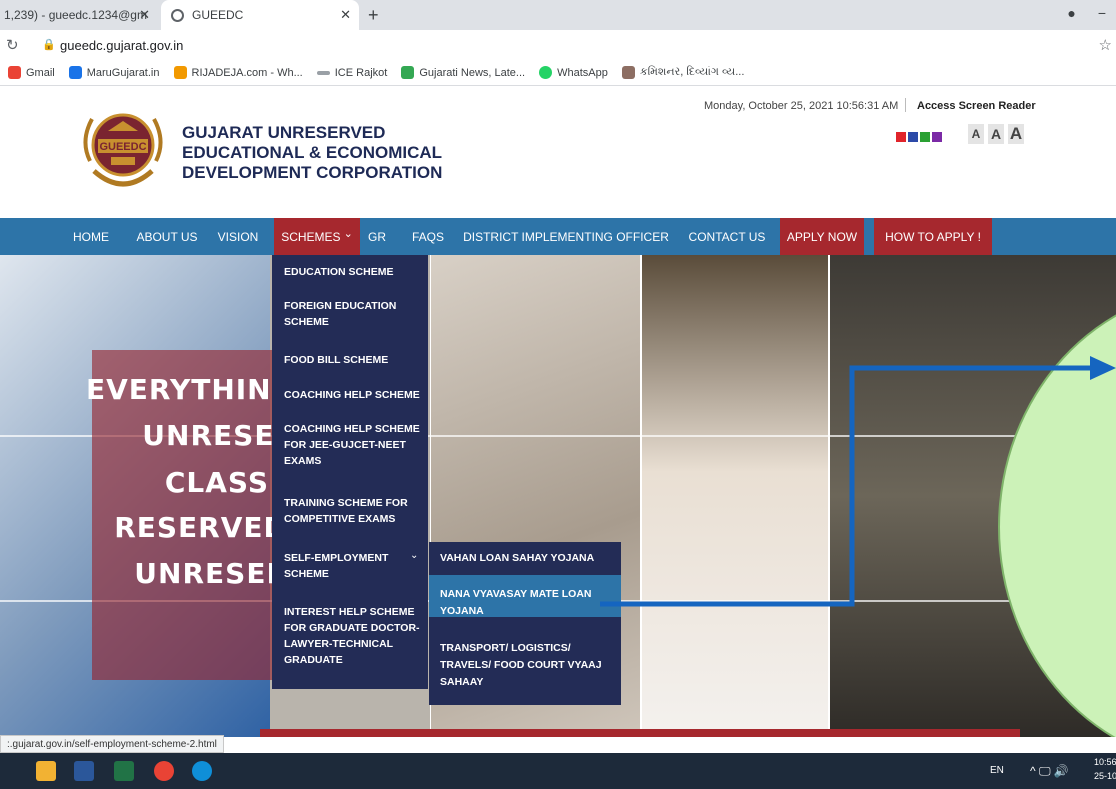 This screenshot has width=1116, height=789. What do you see at coordinates (1105, 776) in the screenshot?
I see `clock-date: 25-10` at bounding box center [1105, 776].